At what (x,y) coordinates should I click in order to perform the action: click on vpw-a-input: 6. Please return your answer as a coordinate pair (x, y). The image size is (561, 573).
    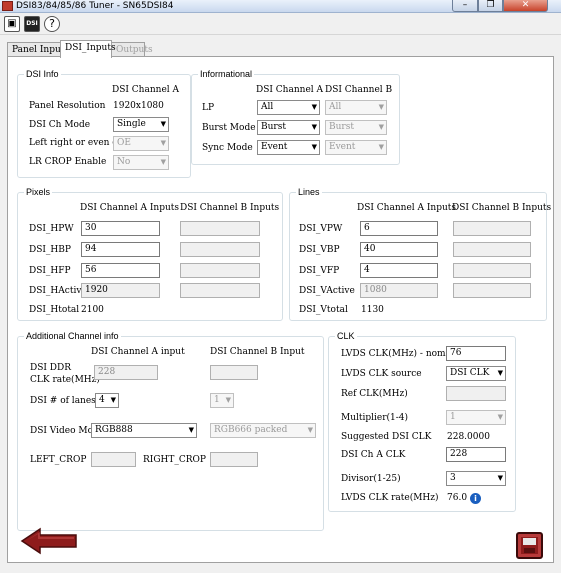
    Looking at the image, I should click on (399, 228).